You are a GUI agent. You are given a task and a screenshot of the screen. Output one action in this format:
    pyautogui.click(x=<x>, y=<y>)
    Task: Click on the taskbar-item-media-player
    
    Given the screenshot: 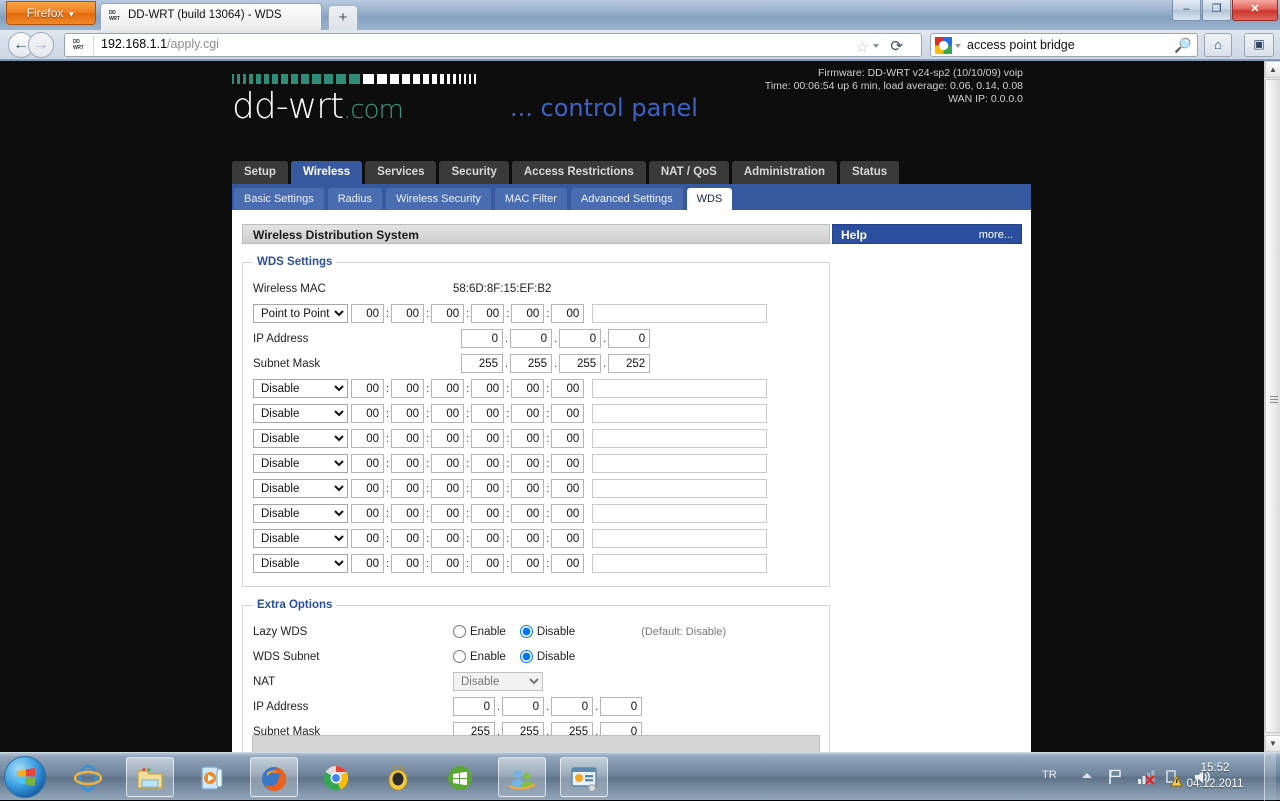 What is the action you would take?
    pyautogui.click(x=212, y=777)
    